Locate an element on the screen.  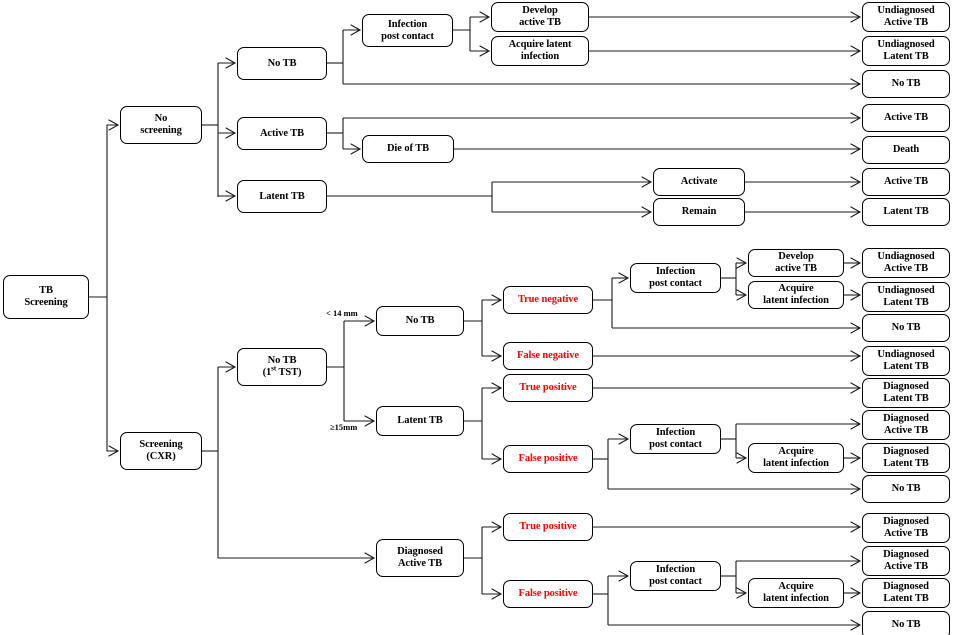
node-t-no-tb-1: No TB is located at coordinates (906, 84).